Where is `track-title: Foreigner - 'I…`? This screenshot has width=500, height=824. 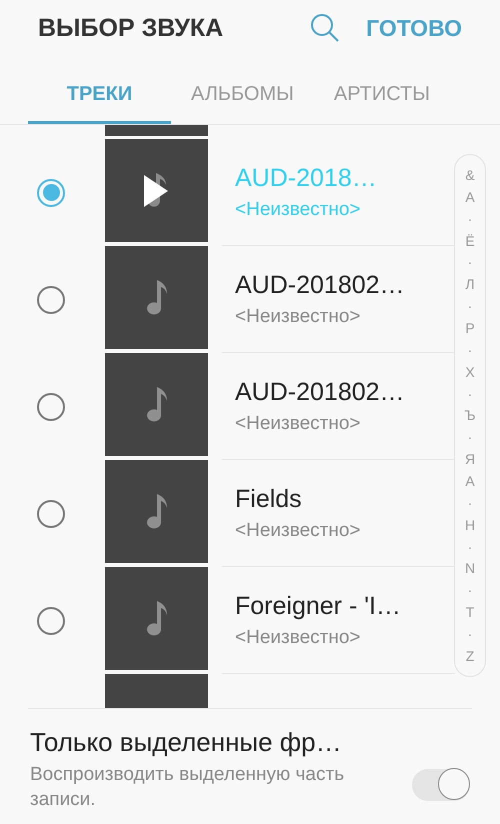 track-title: Foreigner - 'I… is located at coordinates (318, 606).